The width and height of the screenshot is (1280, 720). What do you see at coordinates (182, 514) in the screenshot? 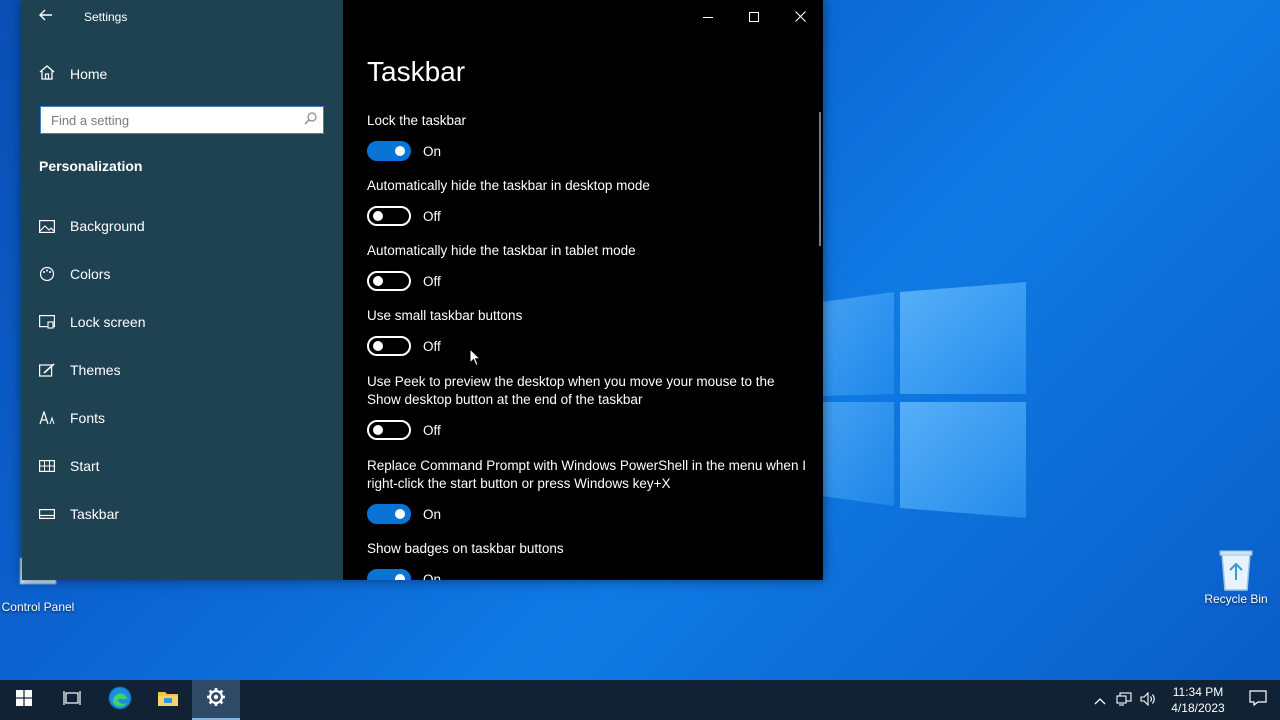
I see `sidebar-item-taskbar: Taskbar` at bounding box center [182, 514].